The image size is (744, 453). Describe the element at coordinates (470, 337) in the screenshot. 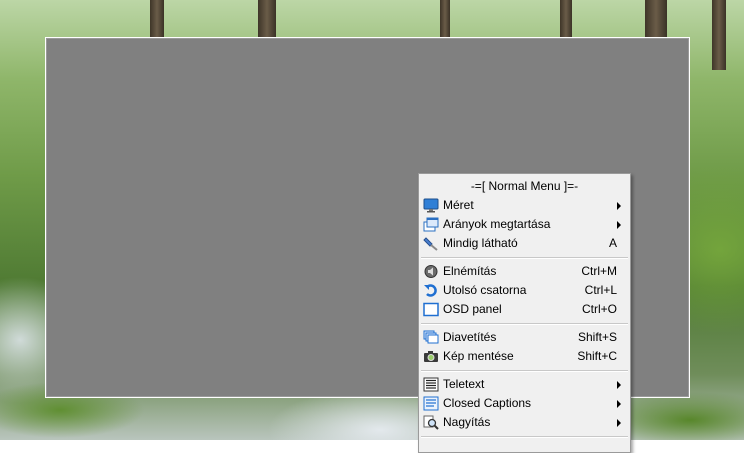

I see `menu-item-label: Diavetítés` at that location.